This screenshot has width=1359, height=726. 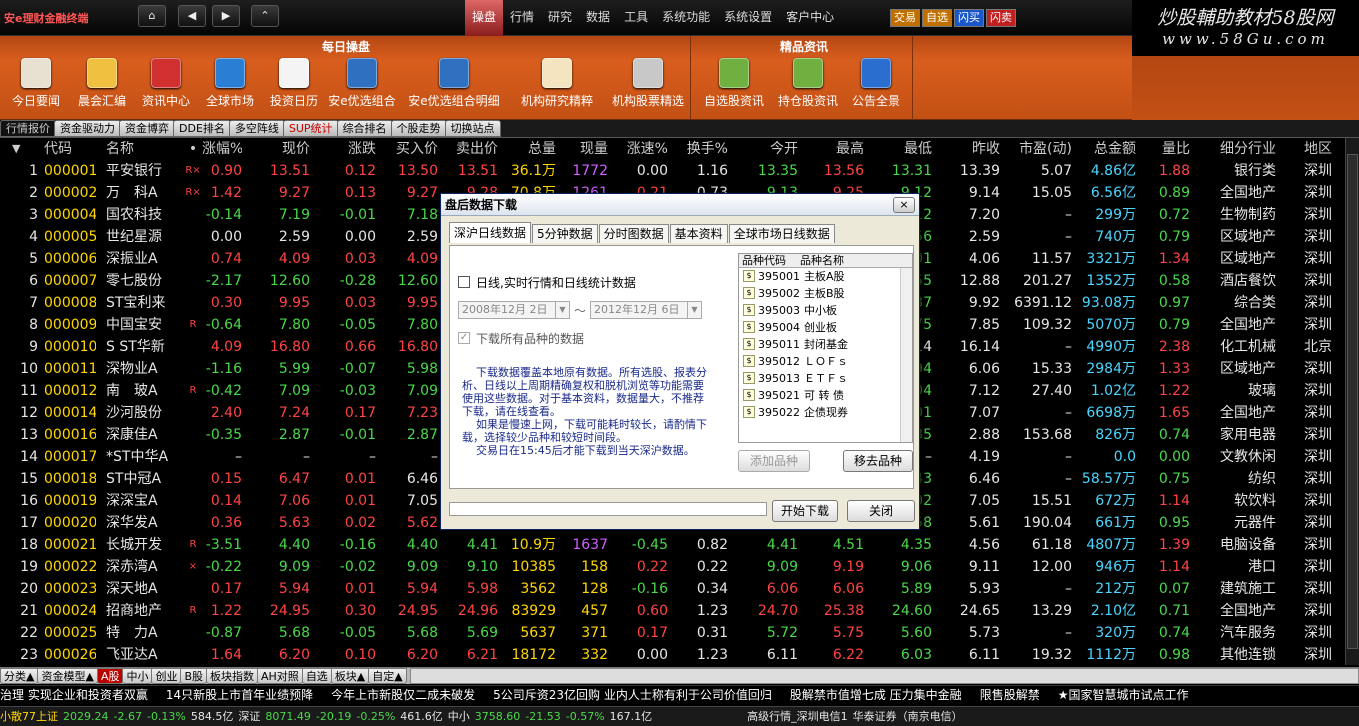 I want to click on vertical-scrollbar, so click(x=1352, y=401).